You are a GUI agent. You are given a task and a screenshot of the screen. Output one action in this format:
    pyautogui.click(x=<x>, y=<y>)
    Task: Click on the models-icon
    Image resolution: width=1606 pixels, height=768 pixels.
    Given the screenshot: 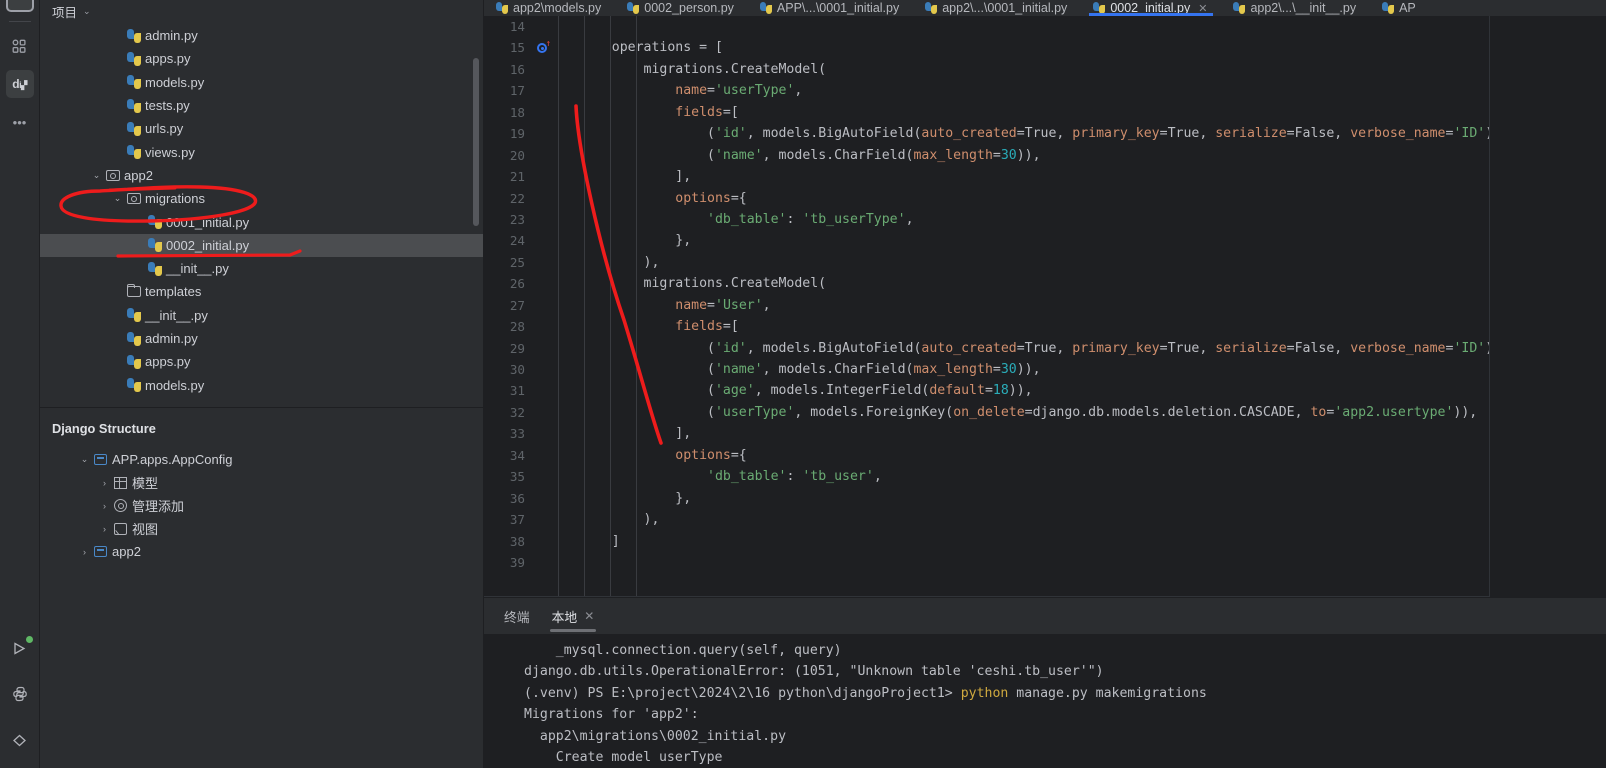 What is the action you would take?
    pyautogui.click(x=120, y=482)
    